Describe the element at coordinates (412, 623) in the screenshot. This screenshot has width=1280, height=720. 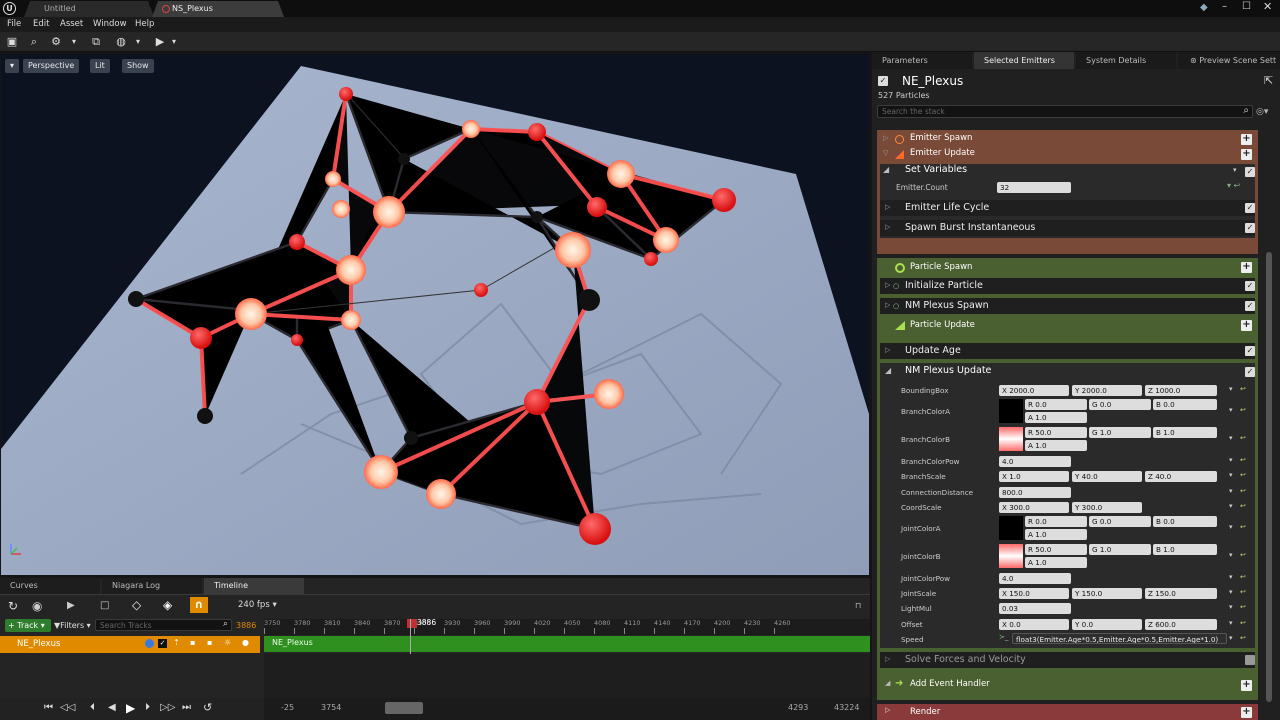
I see `playhead-marker` at that location.